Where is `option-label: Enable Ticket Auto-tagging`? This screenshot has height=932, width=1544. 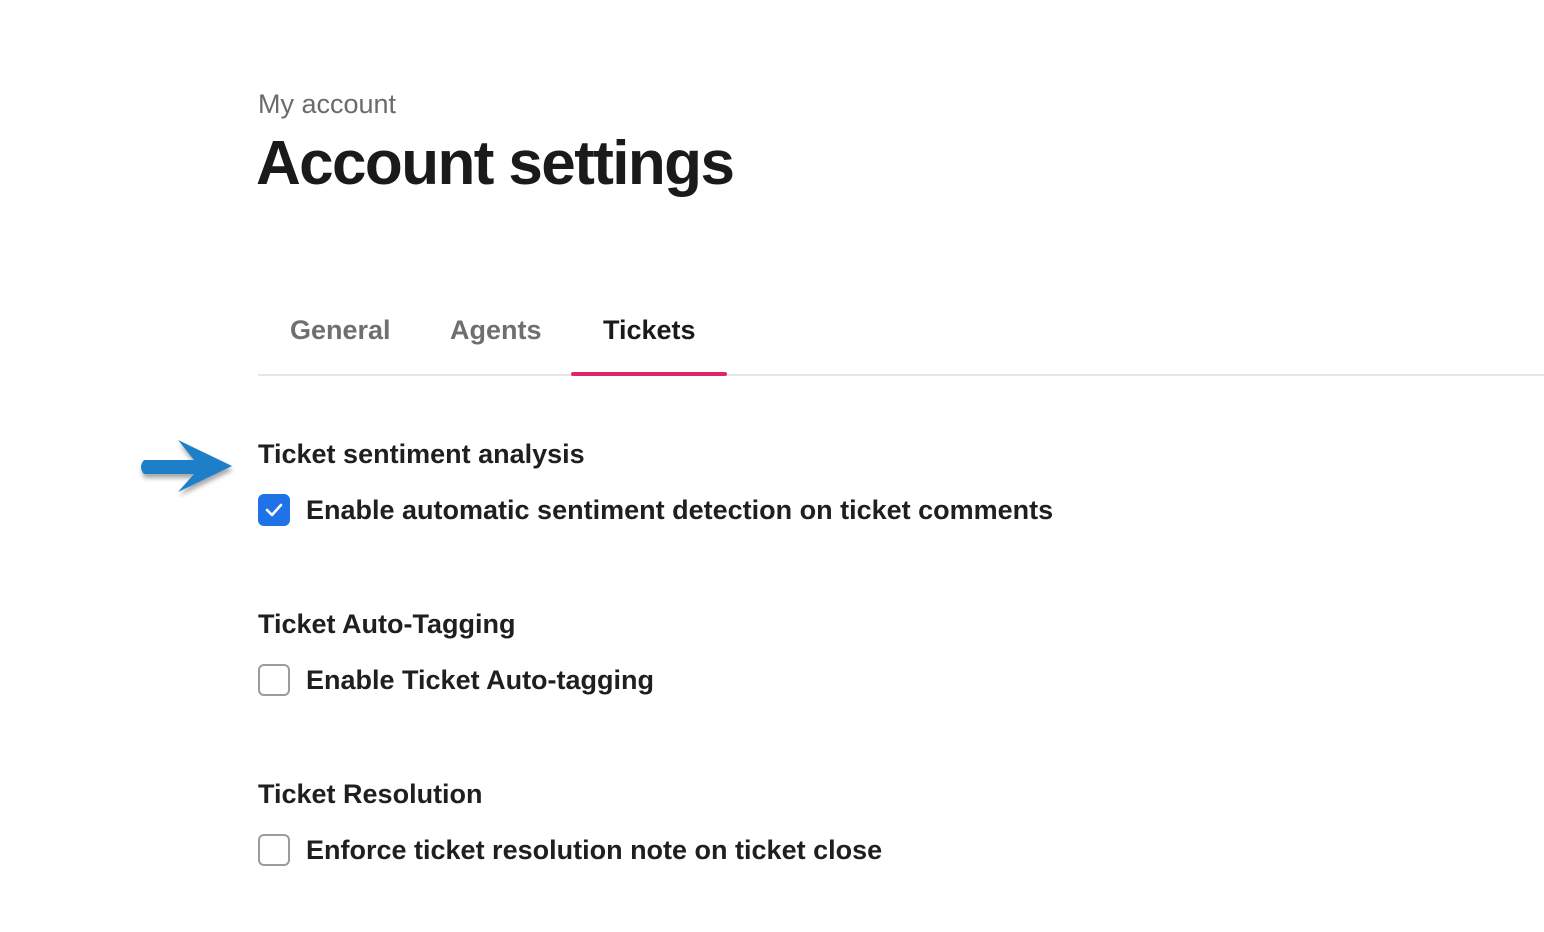 option-label: Enable Ticket Auto-tagging is located at coordinates (480, 680).